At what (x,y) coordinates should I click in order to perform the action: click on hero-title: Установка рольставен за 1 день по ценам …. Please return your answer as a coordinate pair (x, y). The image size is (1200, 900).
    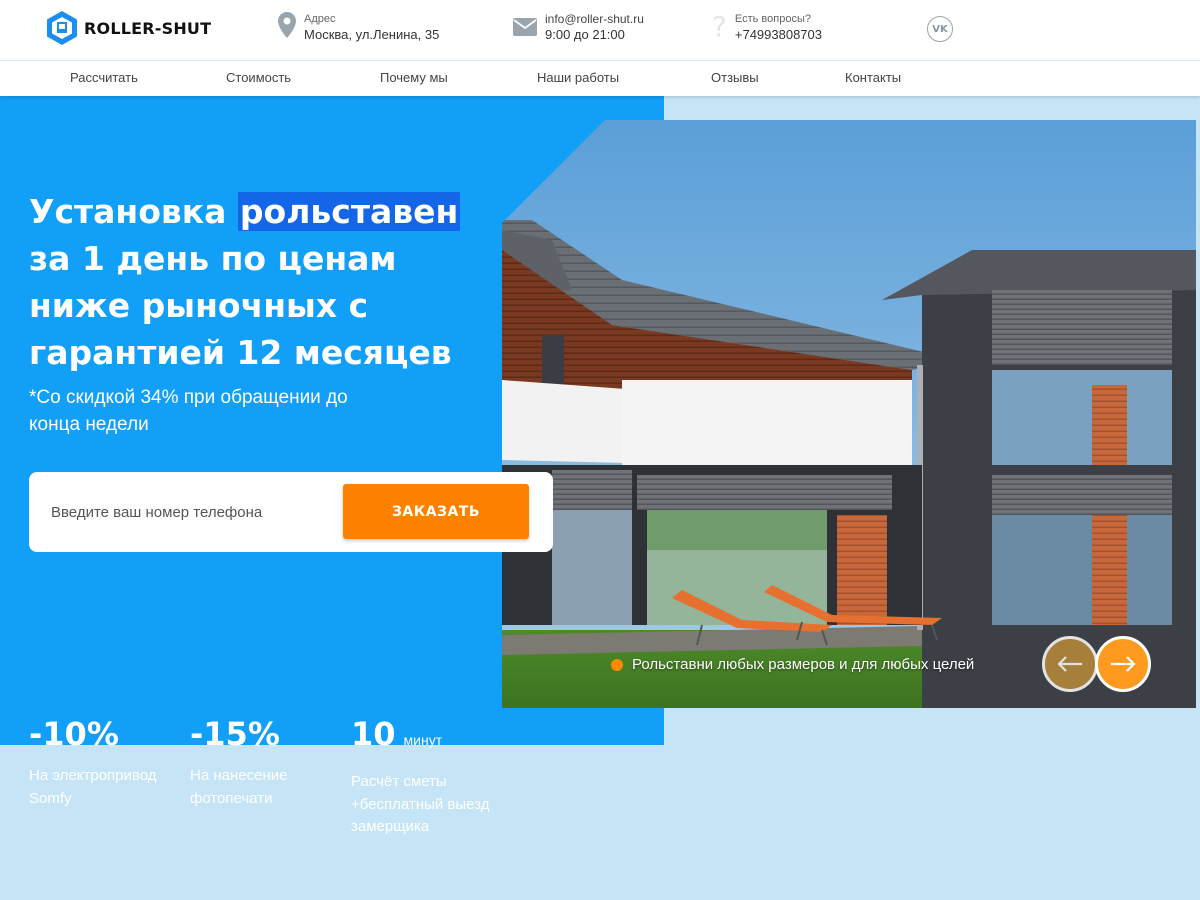
    Looking at the image, I should click on (264, 282).